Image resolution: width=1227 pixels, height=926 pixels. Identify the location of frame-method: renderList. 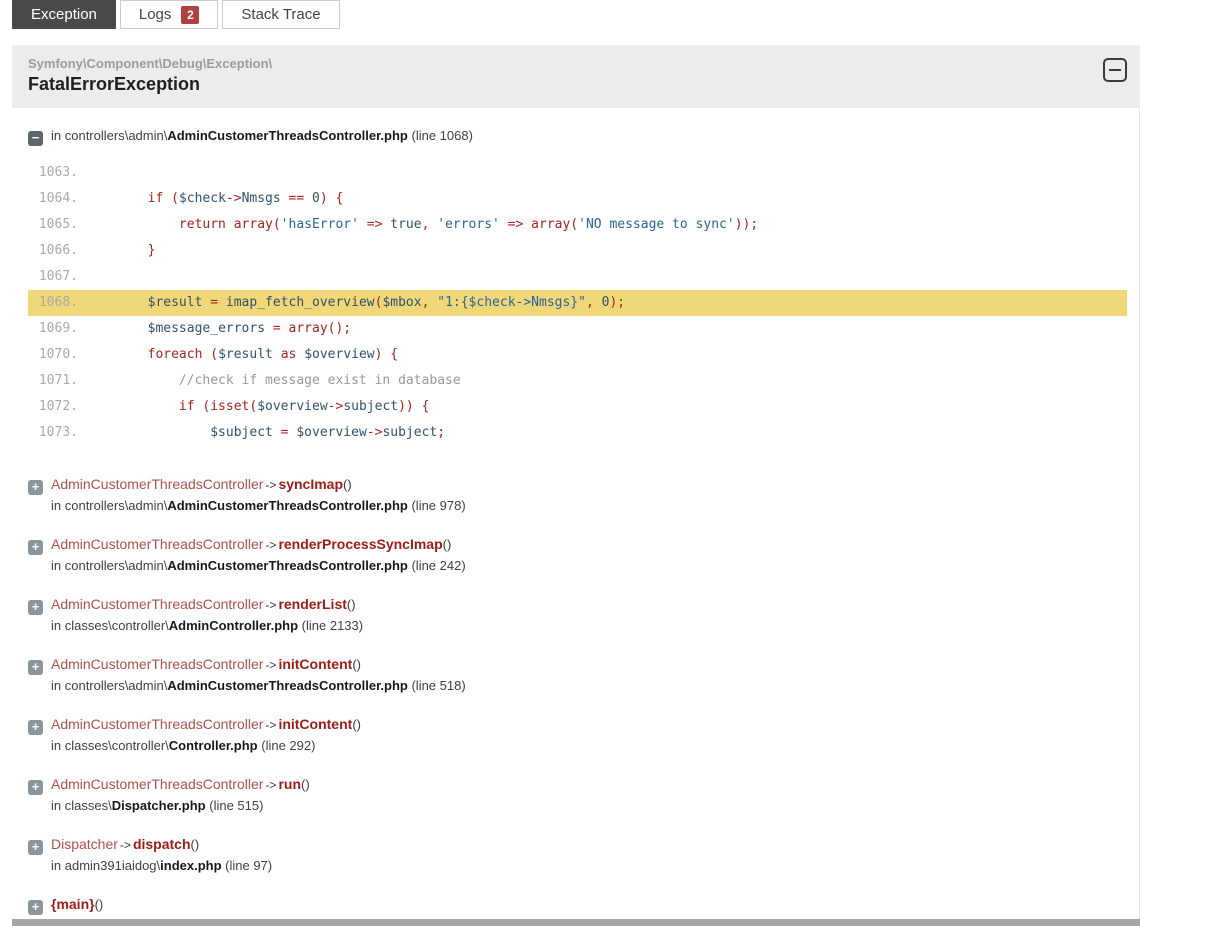
(312, 604).